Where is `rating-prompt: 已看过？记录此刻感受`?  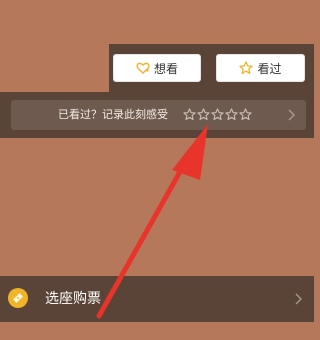
rating-prompt: 已看过？记录此刻感受 is located at coordinates (113, 114).